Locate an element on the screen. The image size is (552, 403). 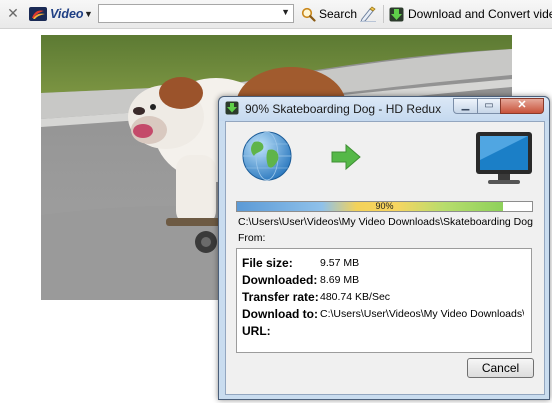
transfer-rate-row: Transfer rate: 480.74 KB/Sec is located at coordinates (383, 298).